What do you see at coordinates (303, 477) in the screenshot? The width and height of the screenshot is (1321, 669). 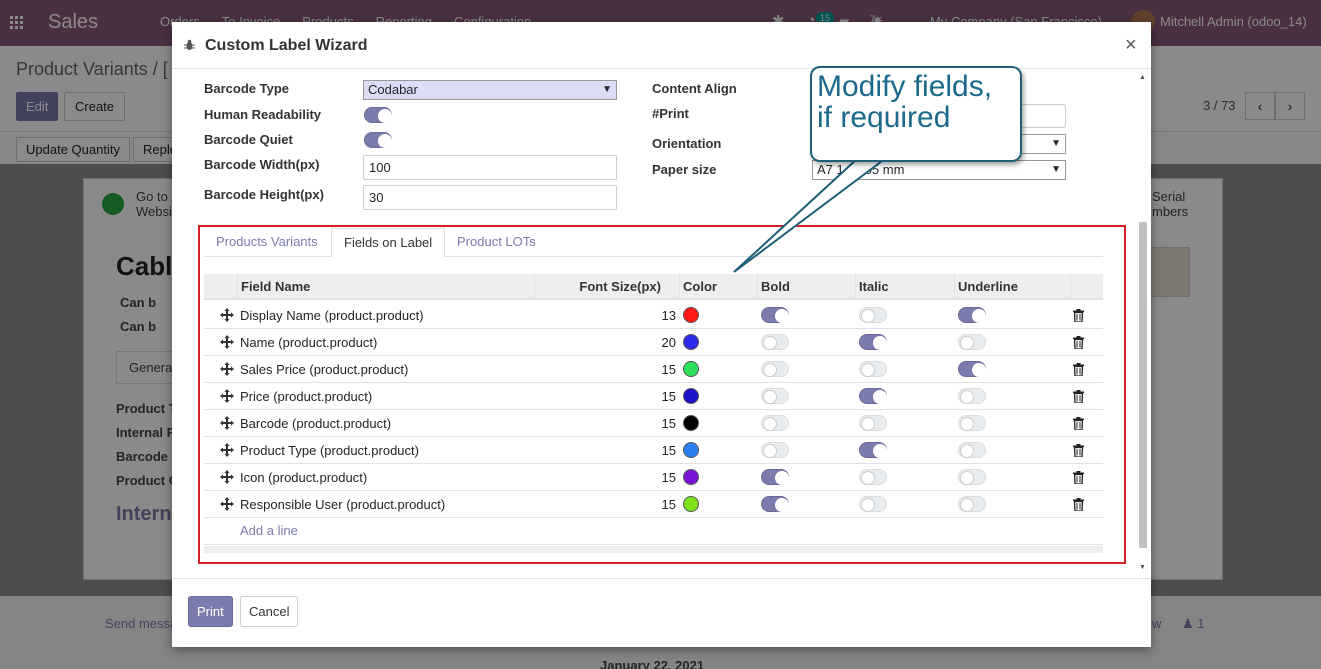 I see `field-name-cell: Icon (product.product)` at bounding box center [303, 477].